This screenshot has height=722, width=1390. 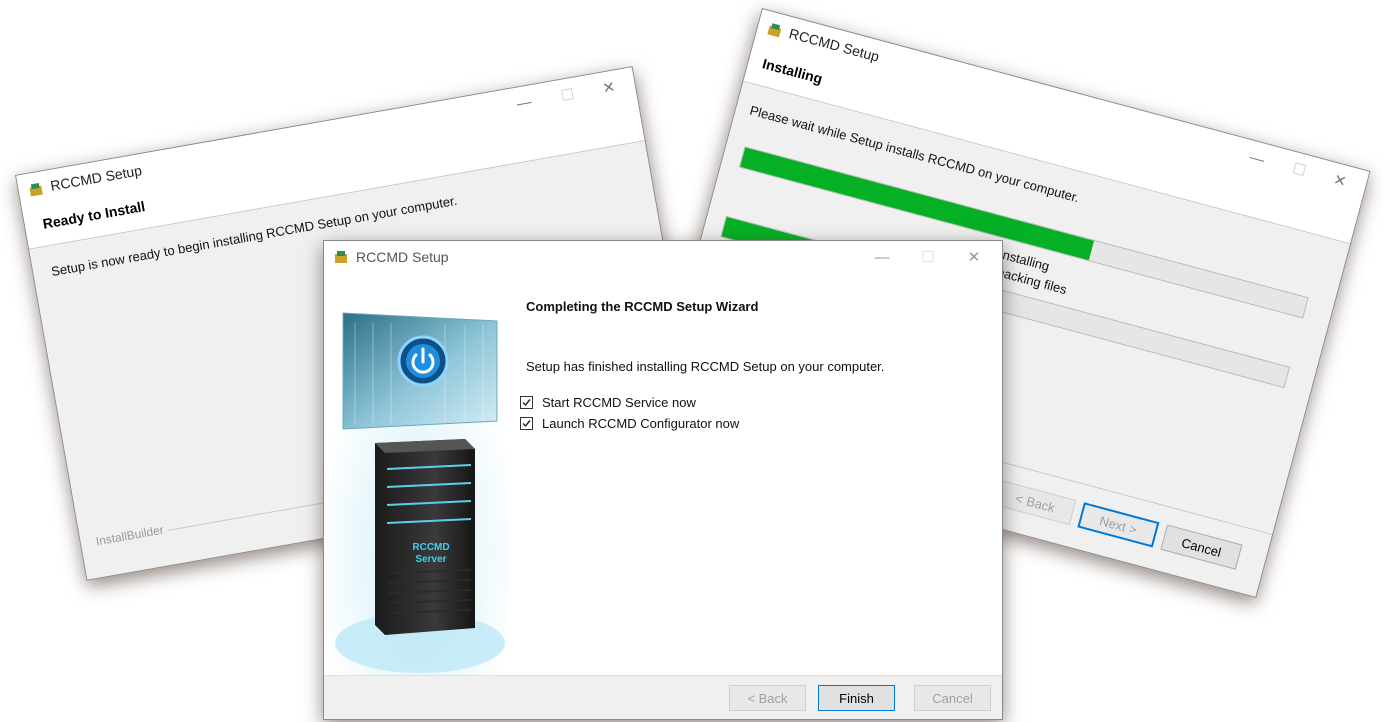 What do you see at coordinates (131, 535) in the screenshot?
I see `installbuilder-label: InstallBuilder` at bounding box center [131, 535].